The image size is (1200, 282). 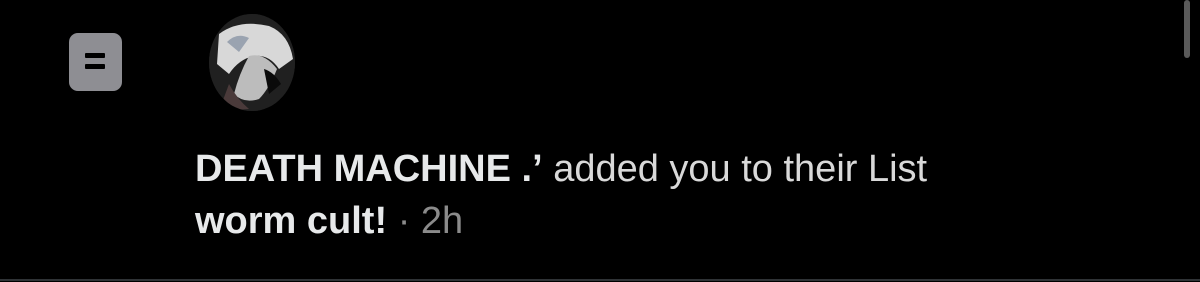 What do you see at coordinates (1187, 29) in the screenshot?
I see `scrollbar` at bounding box center [1187, 29].